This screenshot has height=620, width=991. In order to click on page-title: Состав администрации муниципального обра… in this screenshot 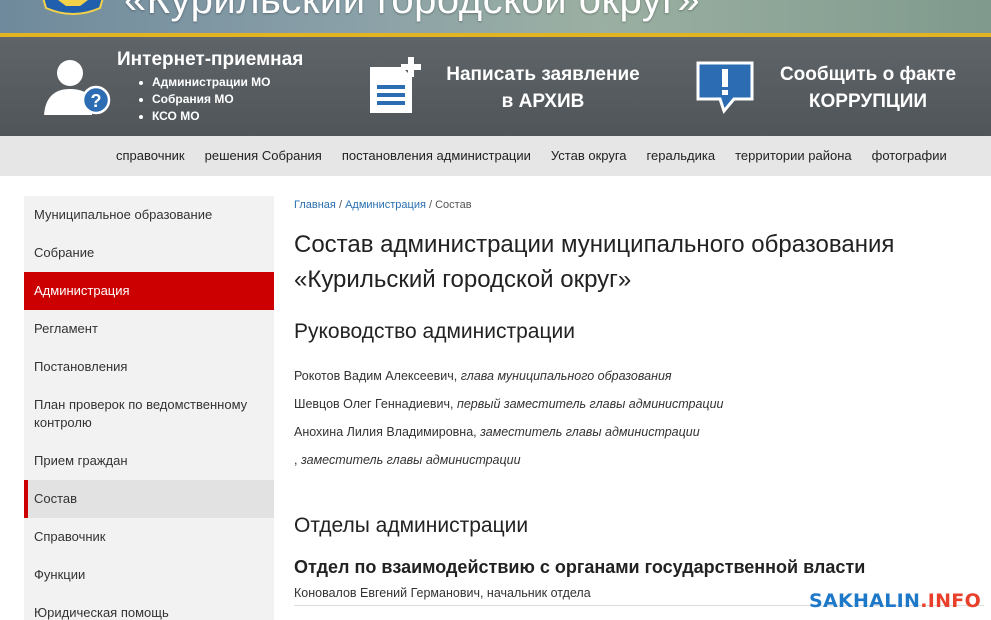, I will do `click(594, 262)`.